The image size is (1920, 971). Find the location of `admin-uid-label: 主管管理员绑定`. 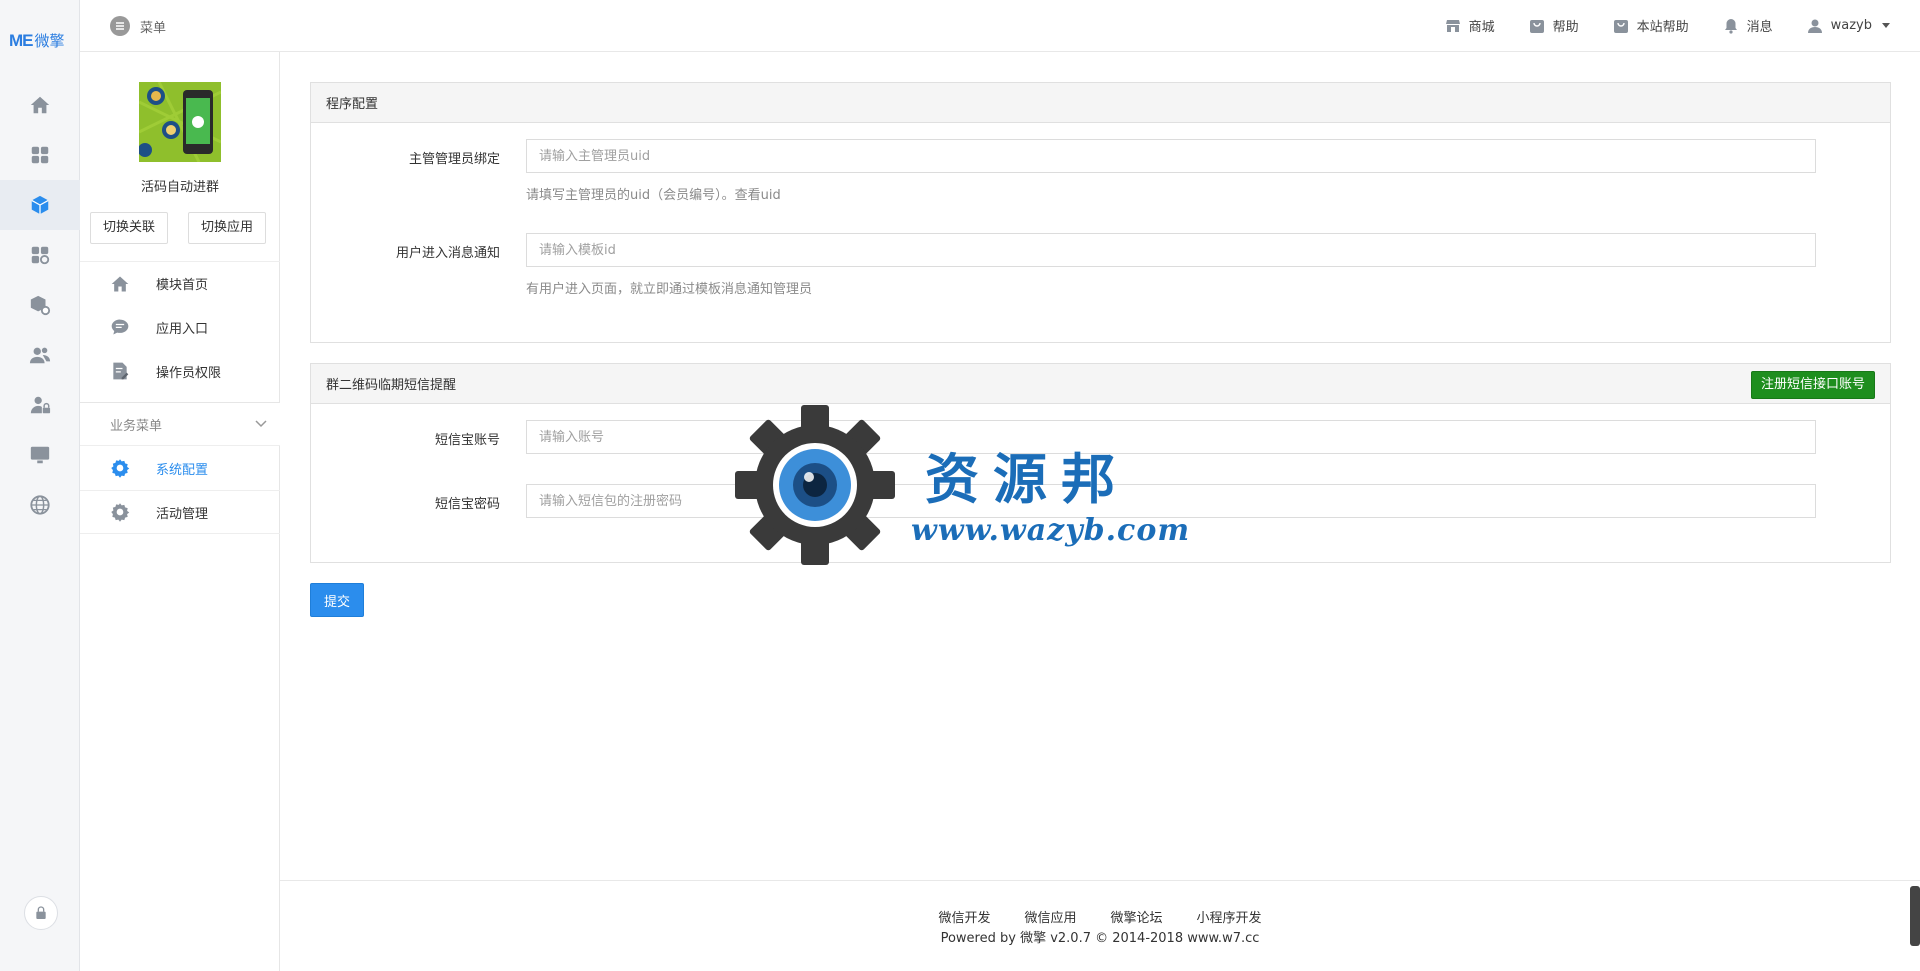

admin-uid-label: 主管管理员绑定 is located at coordinates (454, 159).